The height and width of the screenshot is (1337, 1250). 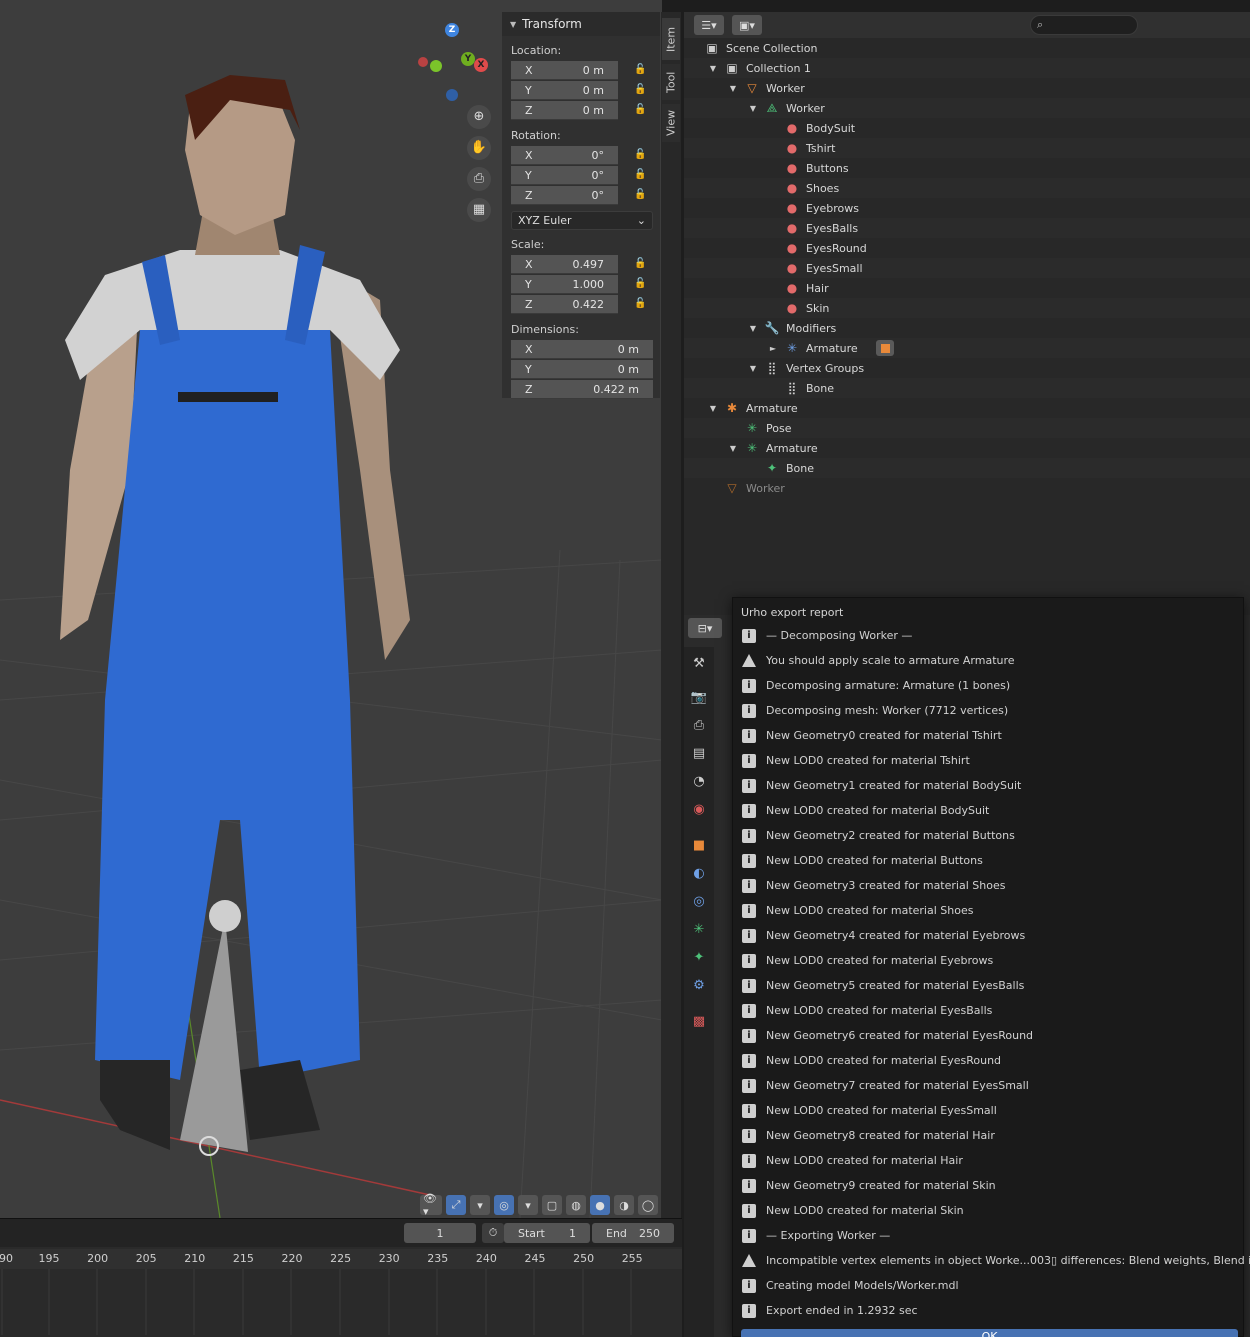 I want to click on render-tab-icon: 📷, so click(x=699, y=697).